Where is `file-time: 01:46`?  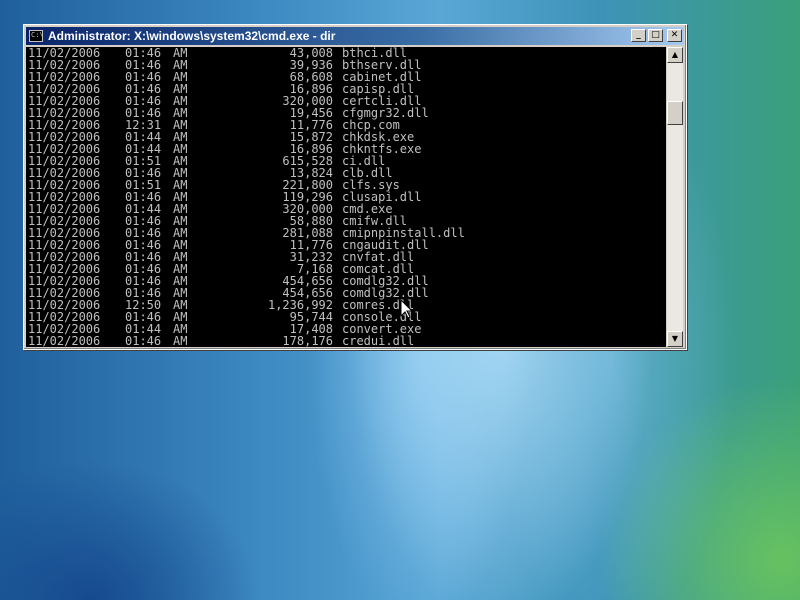
file-time: 01:46 is located at coordinates (143, 340).